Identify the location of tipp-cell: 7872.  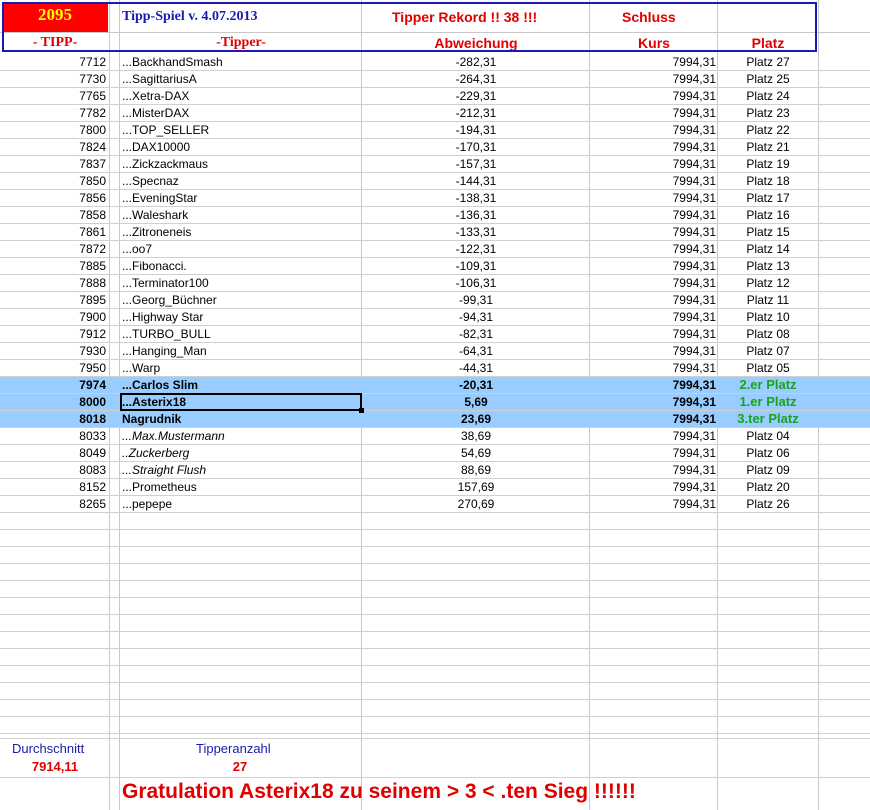
(53, 249).